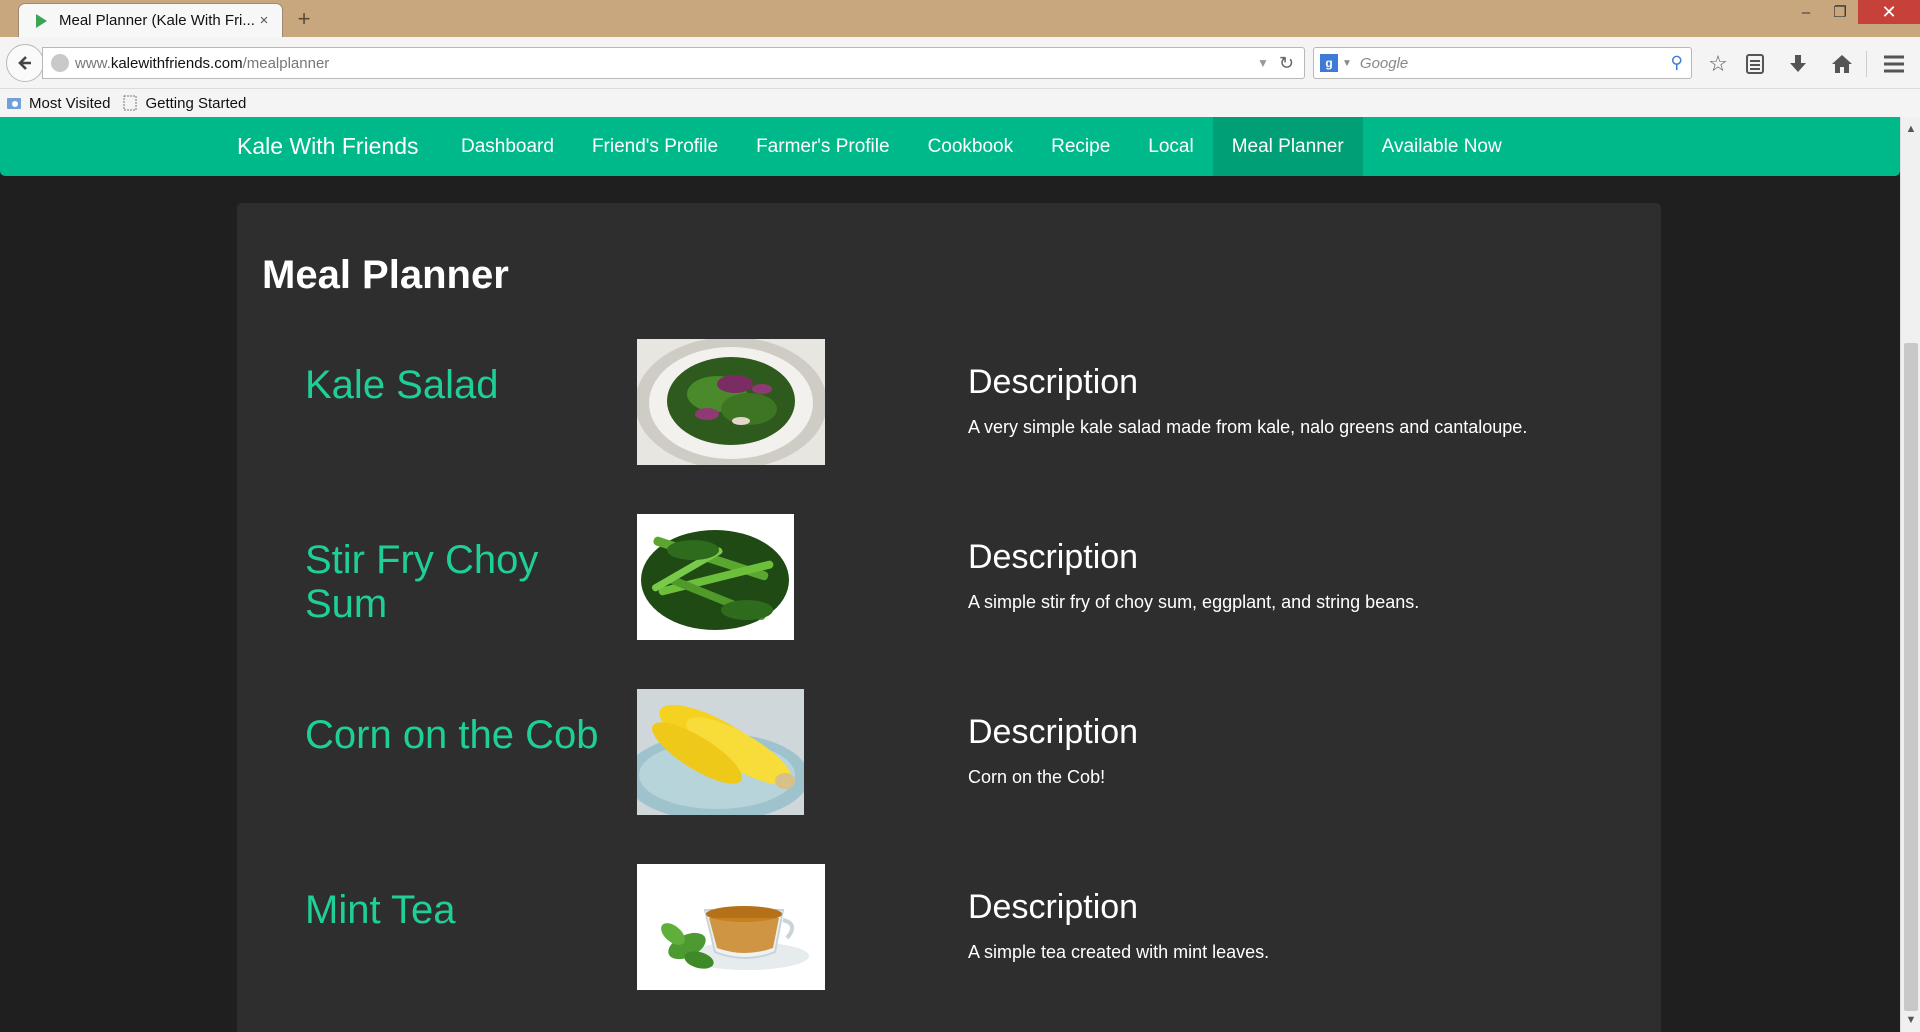  I want to click on url-dropdown-icon: ▼, so click(1263, 63).